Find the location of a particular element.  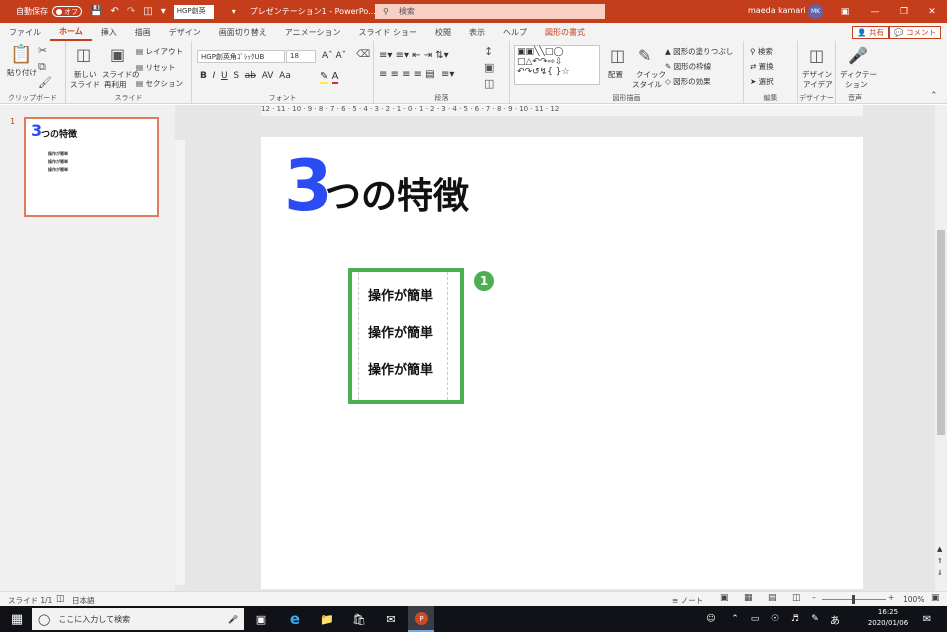

ribbon-display-icon: ▣ is located at coordinates (845, 11).